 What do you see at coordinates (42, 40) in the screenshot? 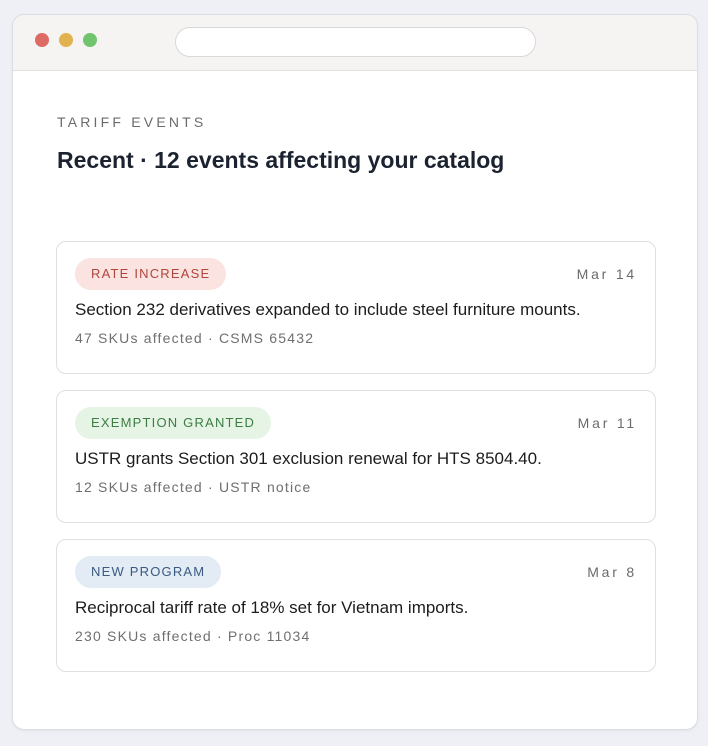
I see `close-window-button` at bounding box center [42, 40].